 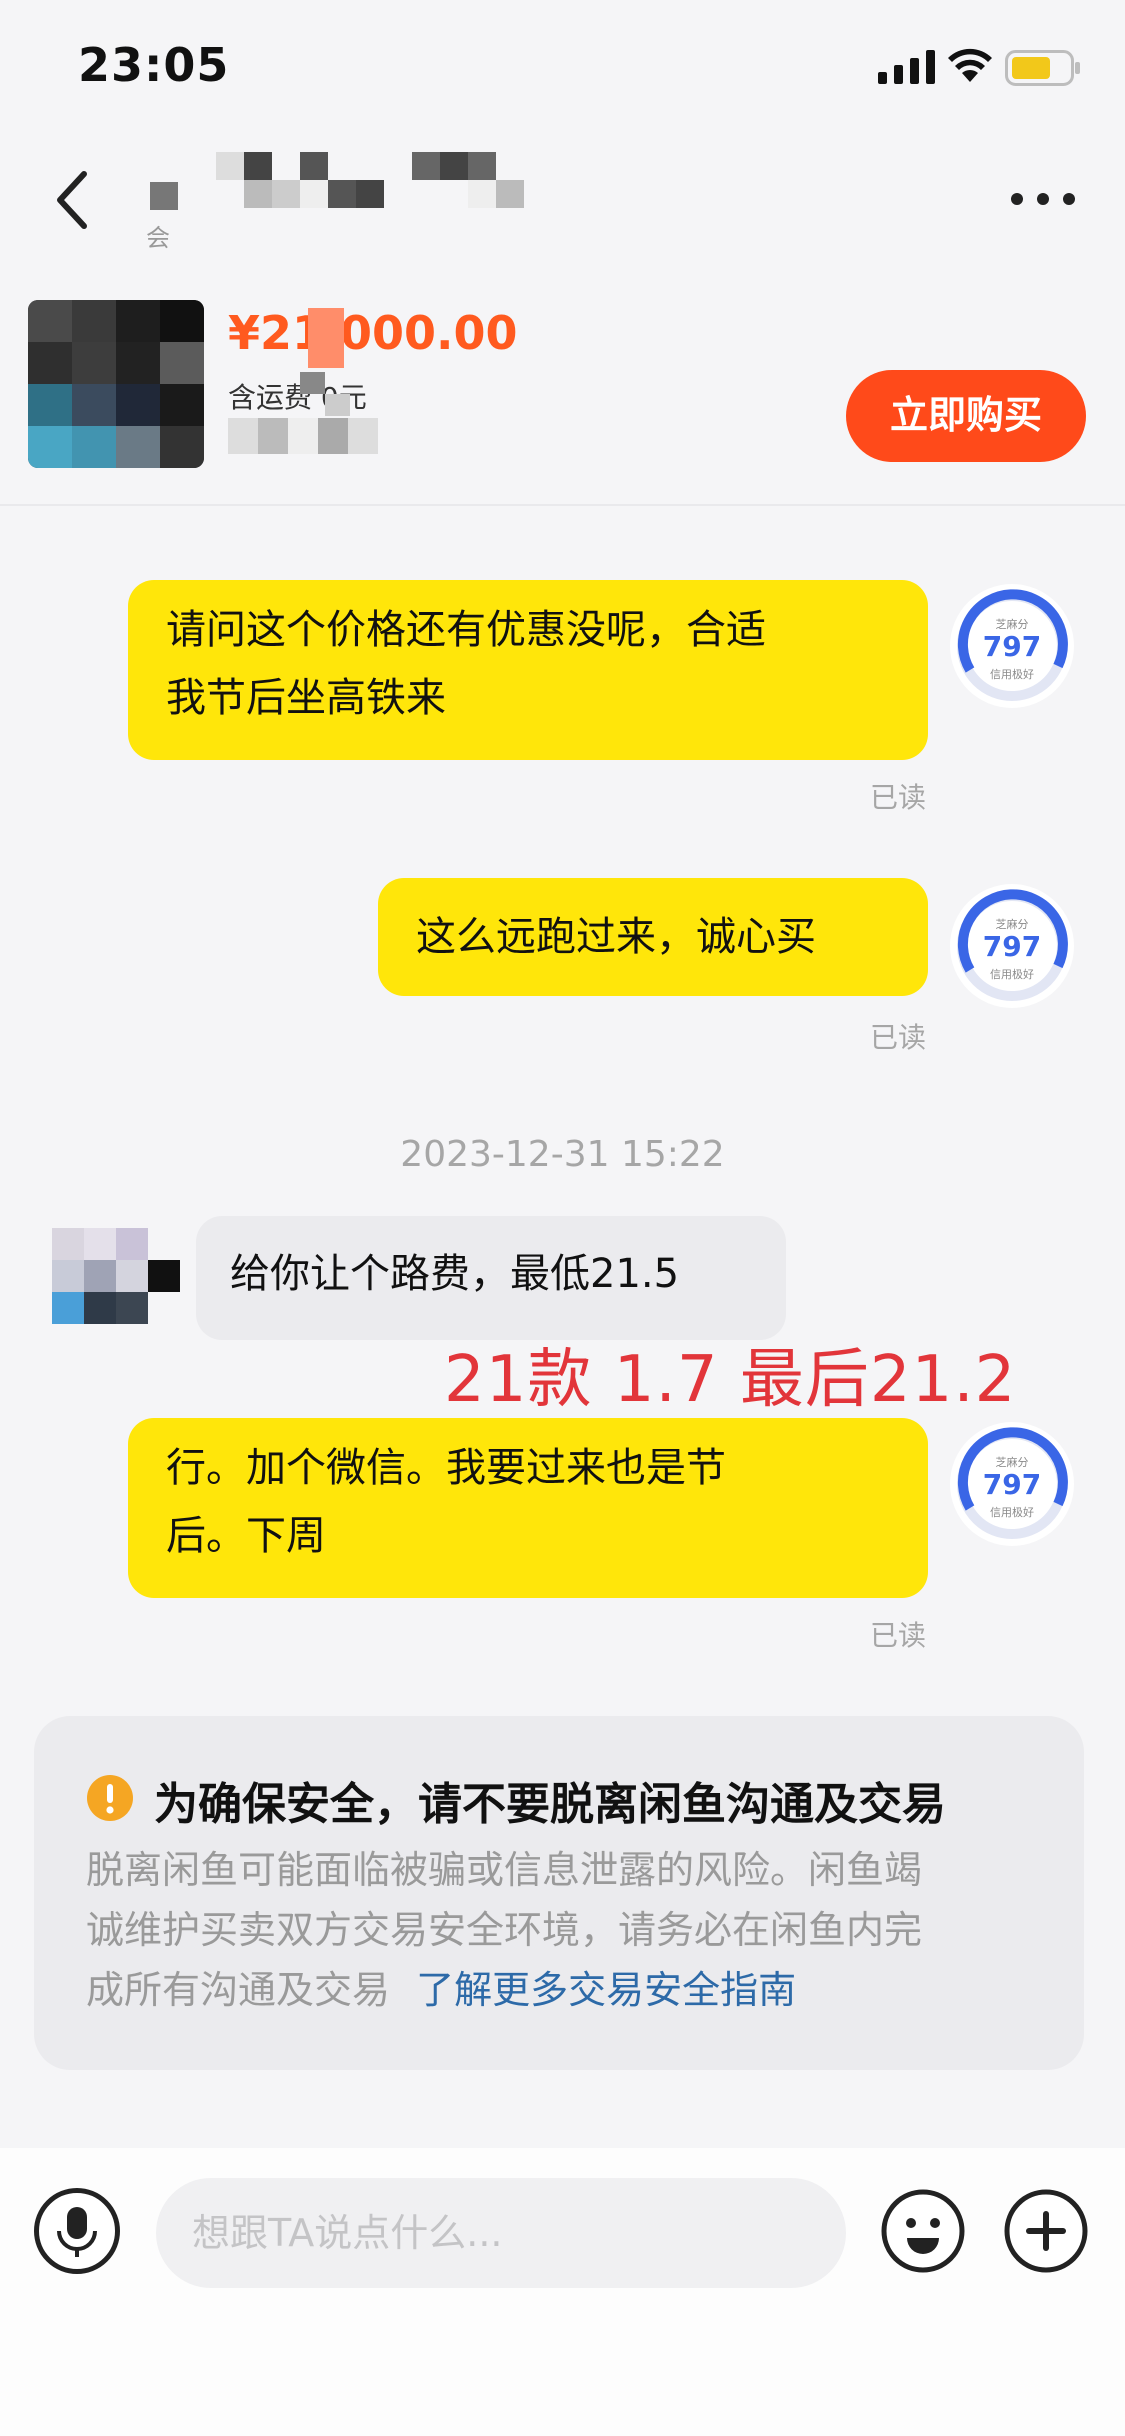 I want to click on voice-input-button, so click(x=77, y=2231).